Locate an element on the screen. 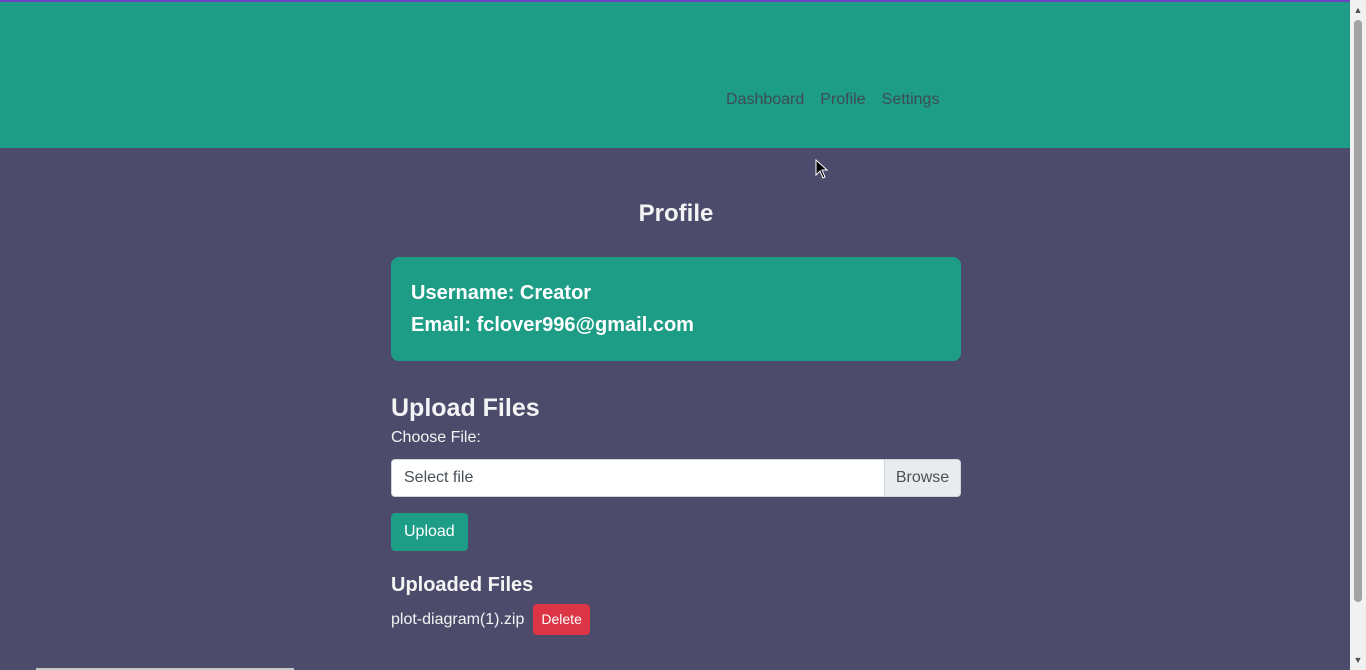 The image size is (1366, 670). upload-button: Upload is located at coordinates (429, 532).